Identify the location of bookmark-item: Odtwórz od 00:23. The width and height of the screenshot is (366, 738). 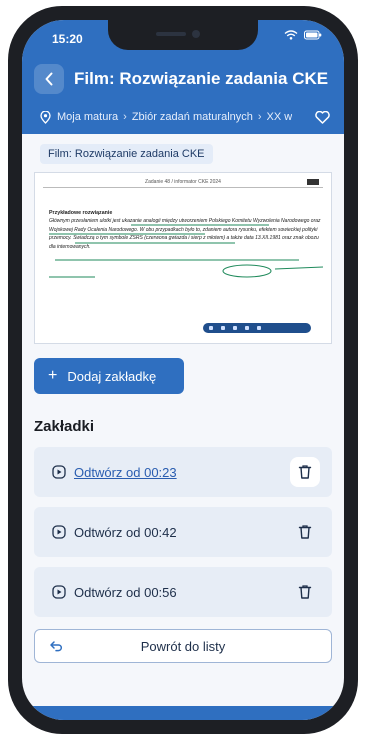
(183, 472).